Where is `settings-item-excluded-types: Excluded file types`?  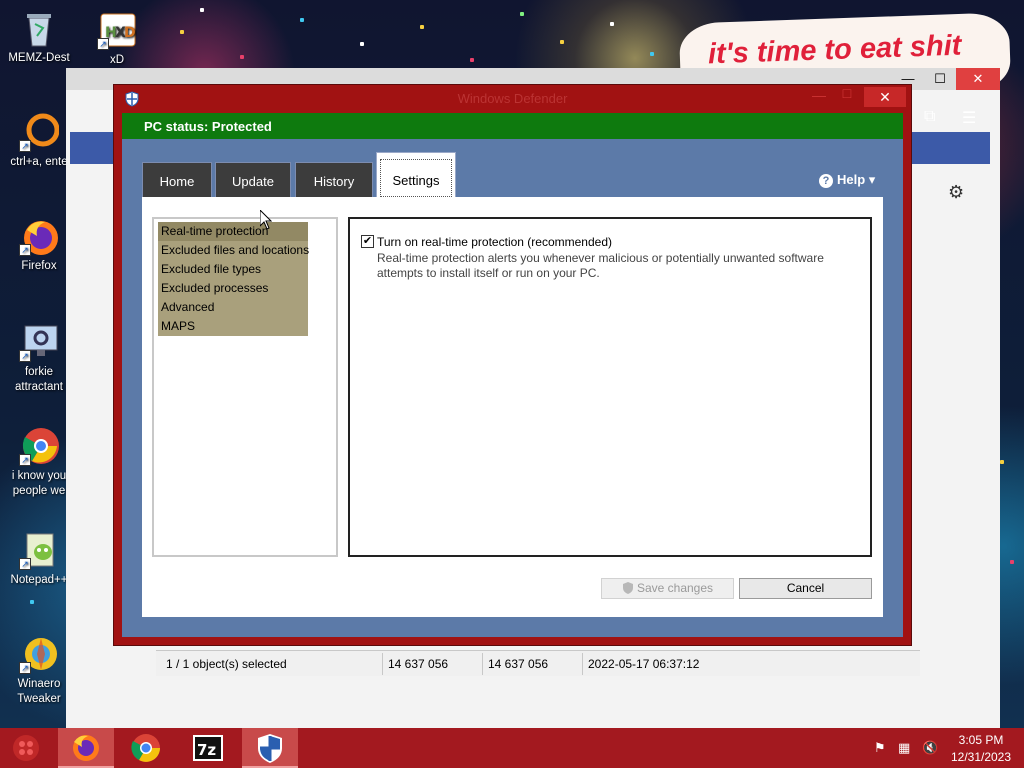
settings-item-excluded-types: Excluded file types is located at coordinates (233, 269).